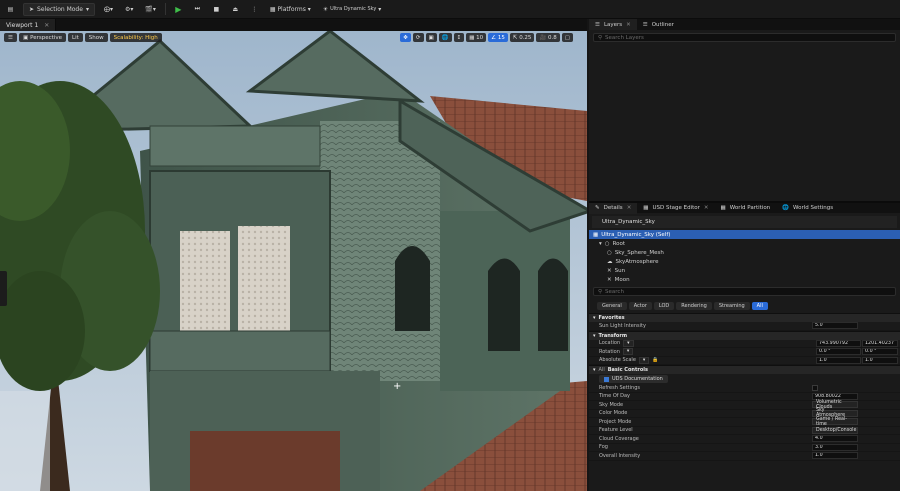 The image size is (900, 491). Describe the element at coordinates (838, 352) in the screenshot. I see `rotation-x-input: 0.0 °` at that location.